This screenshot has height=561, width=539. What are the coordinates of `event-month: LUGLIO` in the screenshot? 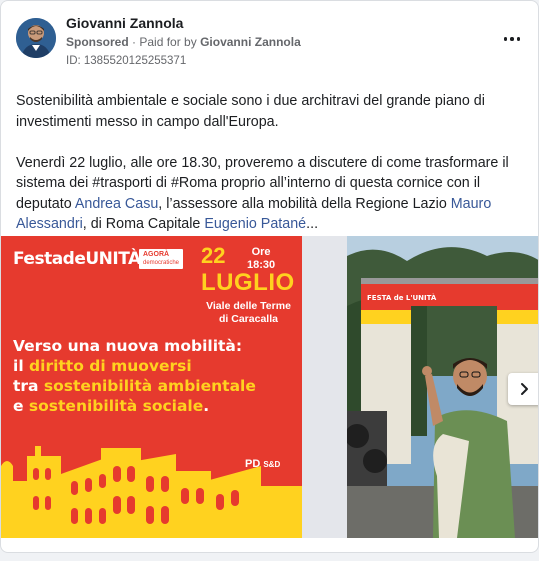 It's located at (248, 282).